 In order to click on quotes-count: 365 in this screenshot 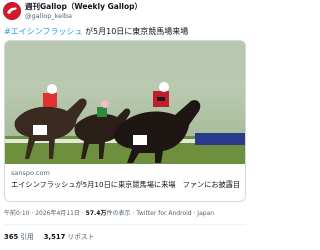, I will do `click(11, 237)`.